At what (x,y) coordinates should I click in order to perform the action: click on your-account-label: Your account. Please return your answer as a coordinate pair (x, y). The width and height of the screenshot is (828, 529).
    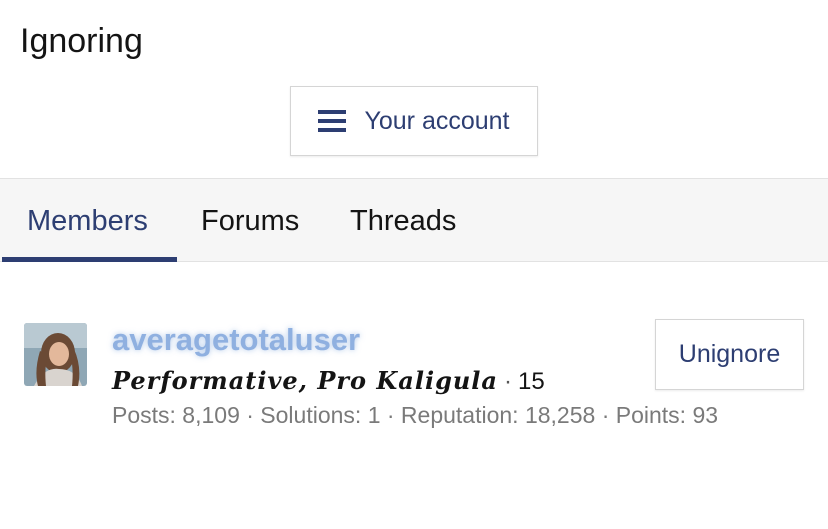
    Looking at the image, I should click on (437, 120).